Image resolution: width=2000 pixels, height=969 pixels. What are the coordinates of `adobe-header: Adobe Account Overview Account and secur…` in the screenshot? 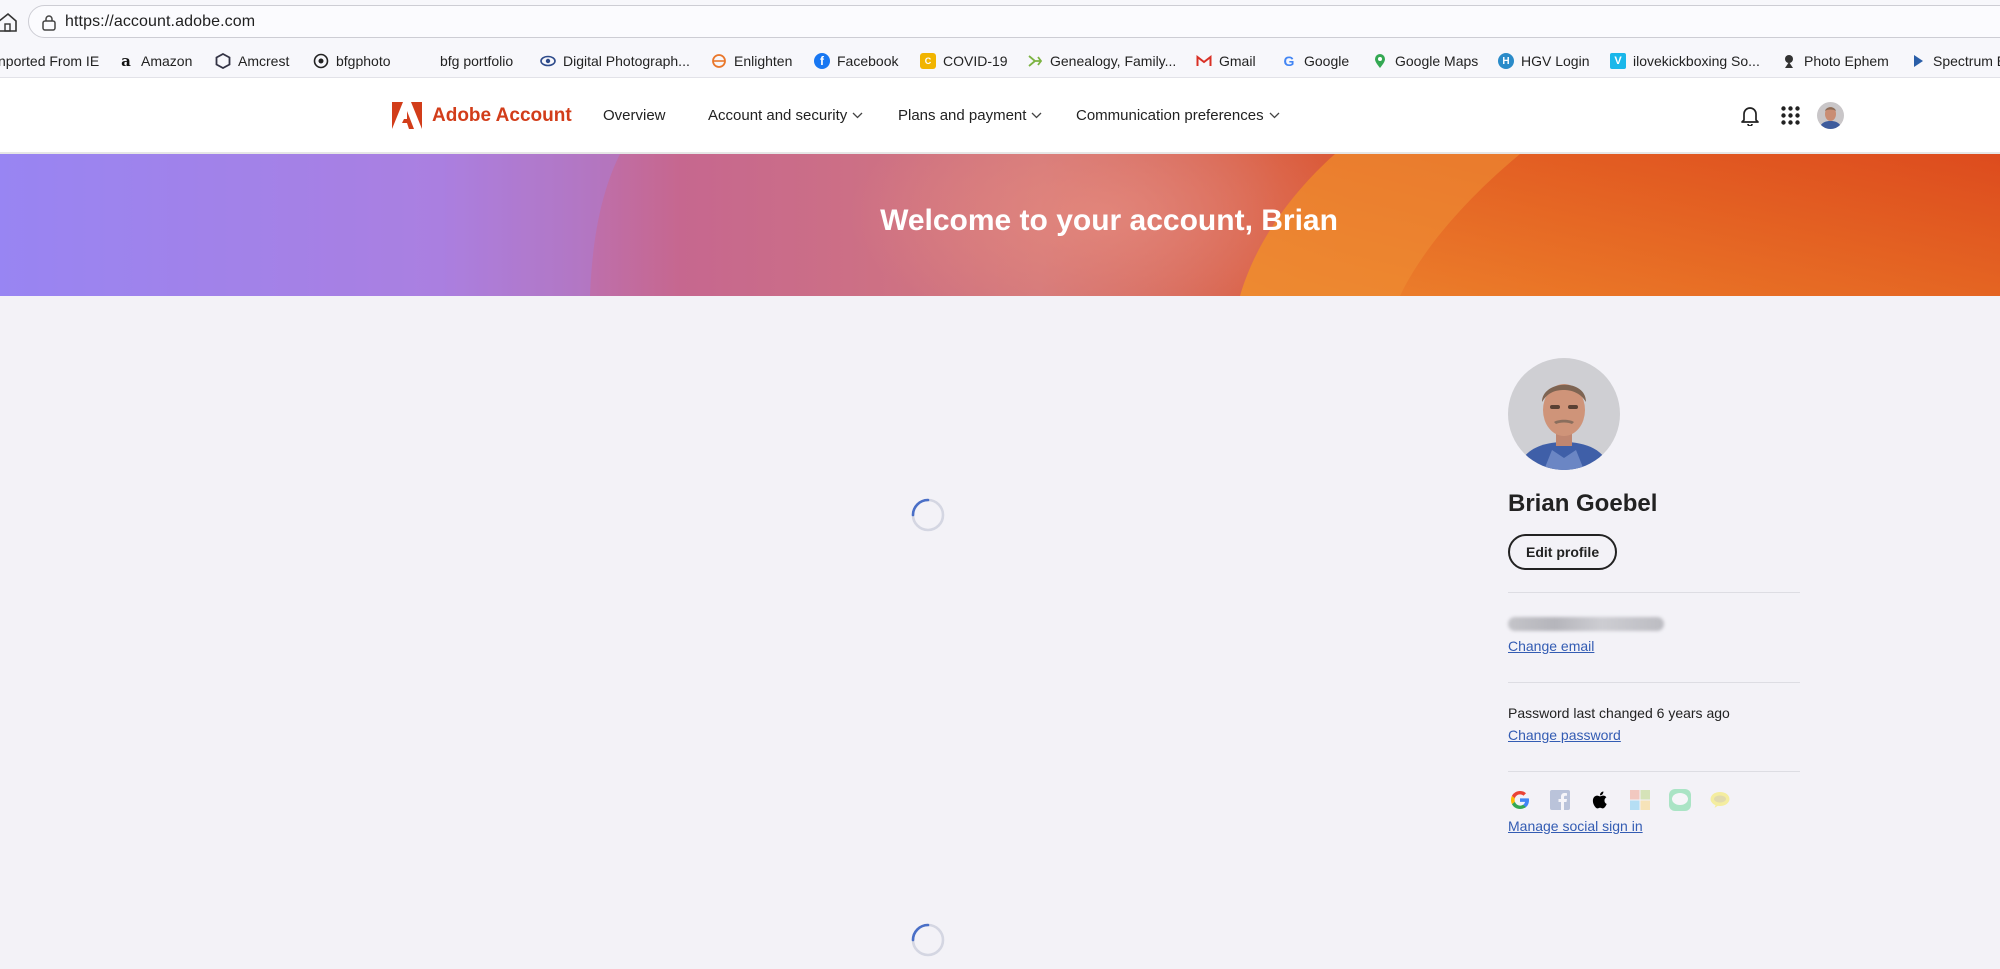 It's located at (1000, 116).